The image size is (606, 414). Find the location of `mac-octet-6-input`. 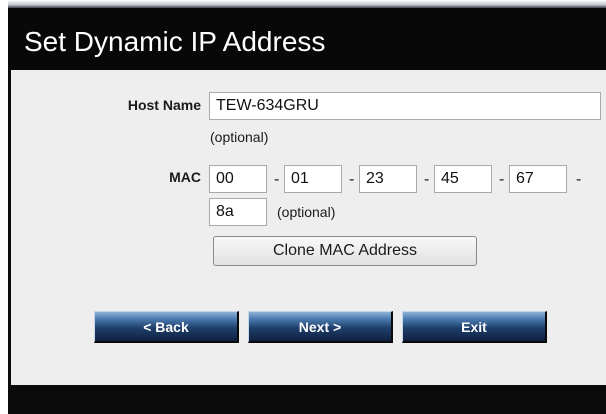

mac-octet-6-input is located at coordinates (238, 212).